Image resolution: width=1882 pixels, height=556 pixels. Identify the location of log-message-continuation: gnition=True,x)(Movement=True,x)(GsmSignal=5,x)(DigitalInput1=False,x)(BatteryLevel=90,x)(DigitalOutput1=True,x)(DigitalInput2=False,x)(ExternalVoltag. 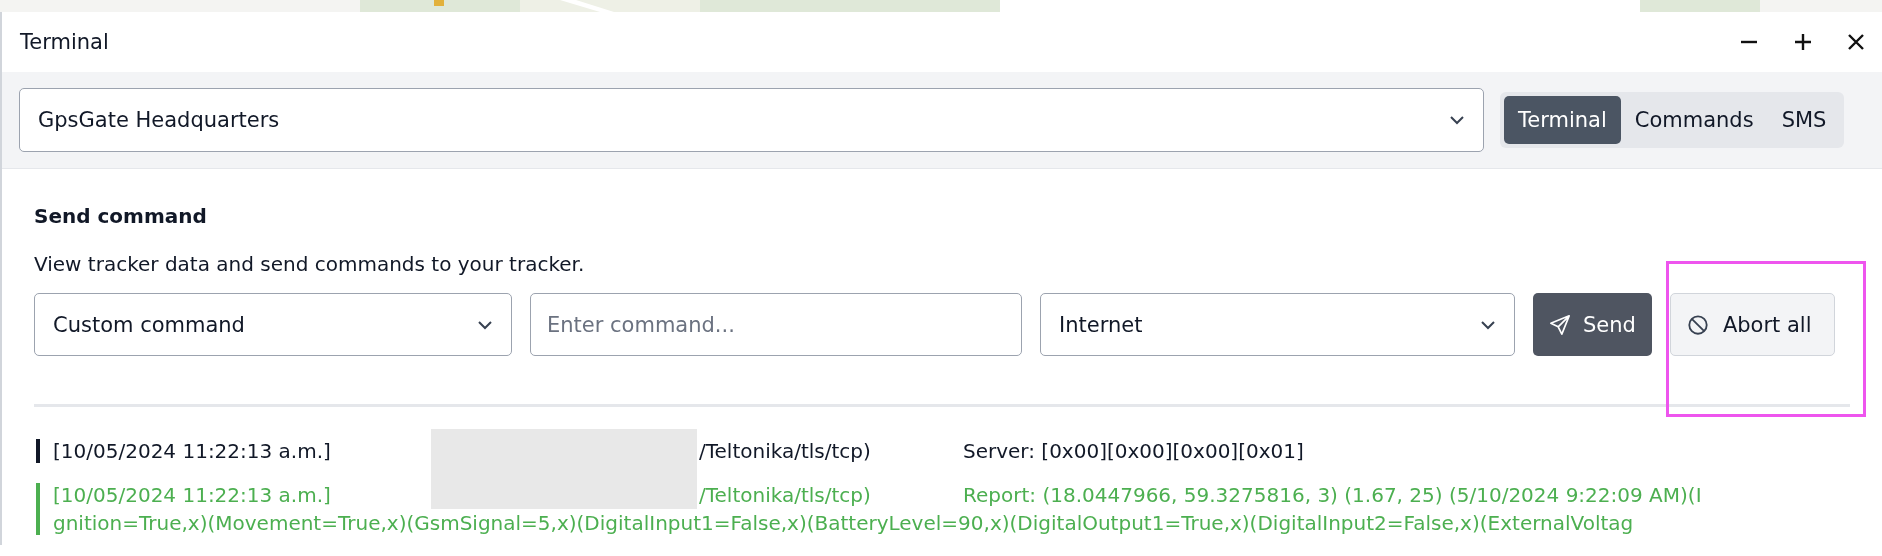
(844, 523).